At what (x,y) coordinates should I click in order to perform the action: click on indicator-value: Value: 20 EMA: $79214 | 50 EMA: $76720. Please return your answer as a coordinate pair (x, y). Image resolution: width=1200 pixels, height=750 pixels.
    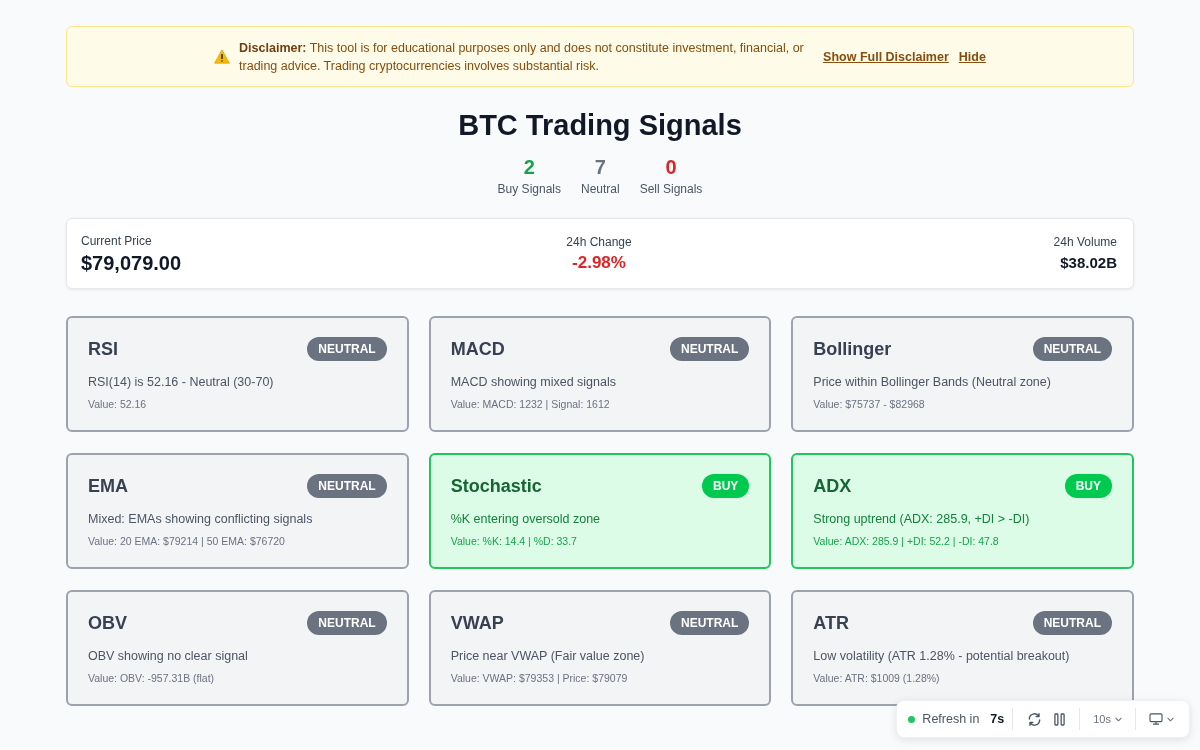
    Looking at the image, I should click on (187, 541).